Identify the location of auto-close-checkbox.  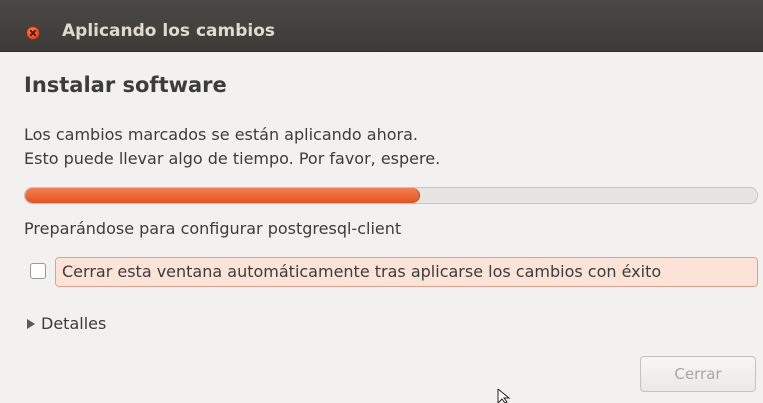
(38, 271).